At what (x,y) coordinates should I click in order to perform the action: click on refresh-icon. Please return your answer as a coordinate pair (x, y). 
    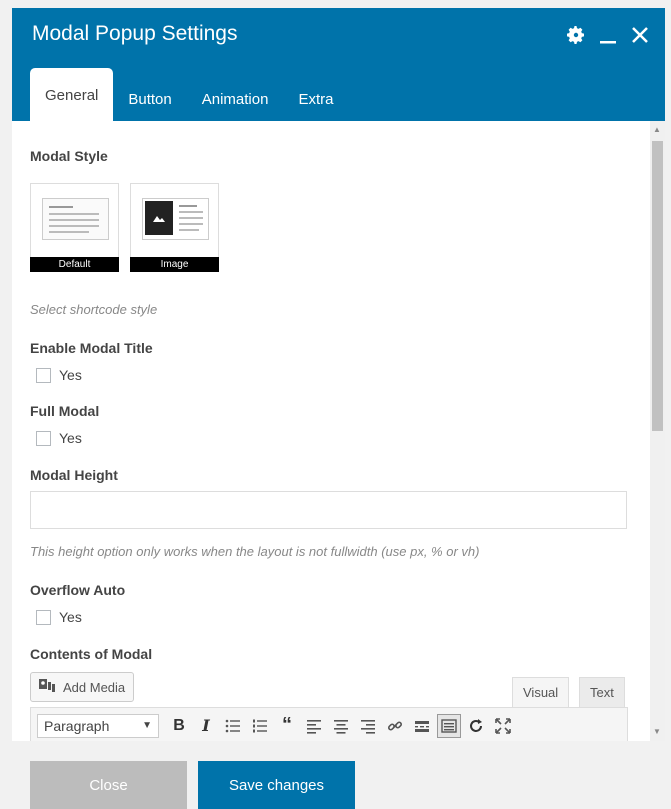
    Looking at the image, I should click on (476, 726).